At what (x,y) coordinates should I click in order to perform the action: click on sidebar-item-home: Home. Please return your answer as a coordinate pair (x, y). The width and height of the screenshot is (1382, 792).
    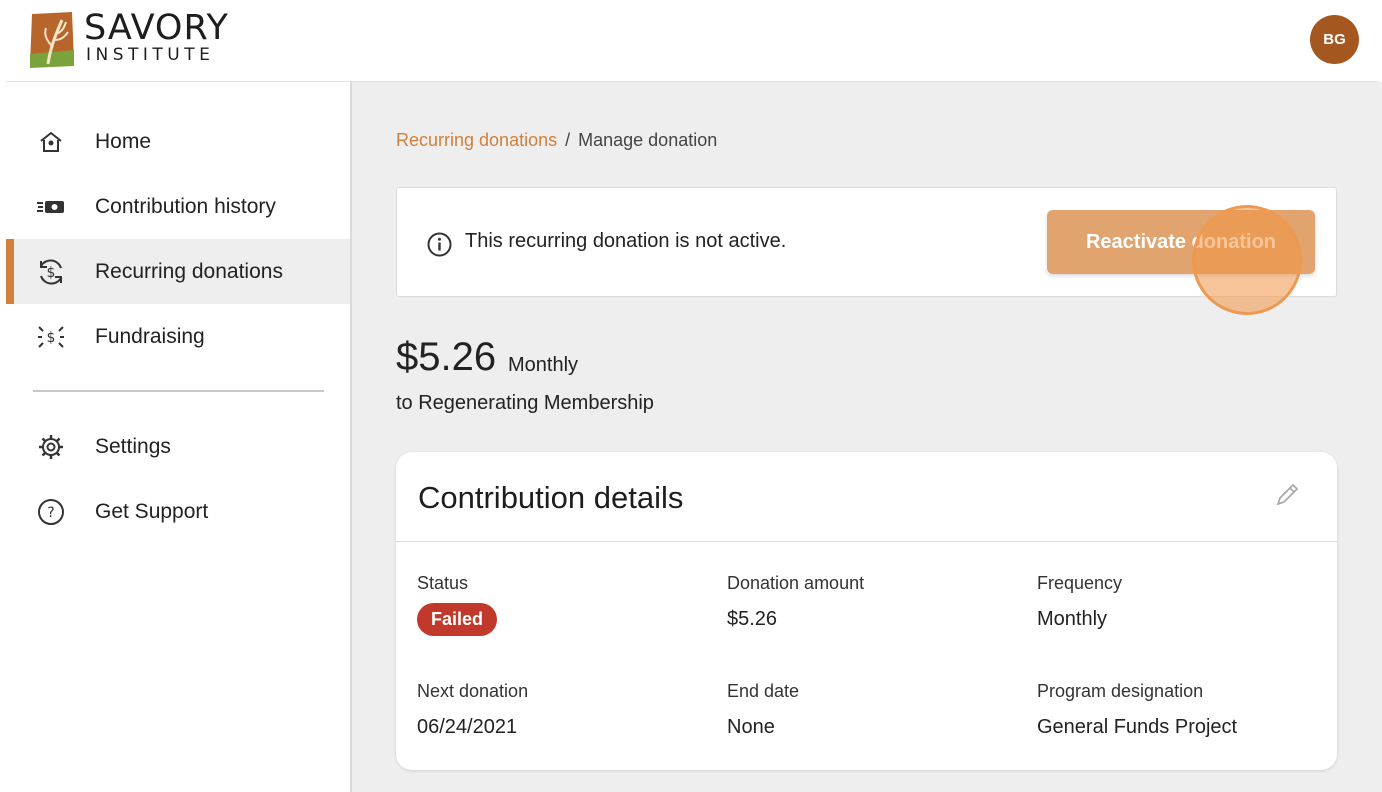
    Looking at the image, I should click on (178, 141).